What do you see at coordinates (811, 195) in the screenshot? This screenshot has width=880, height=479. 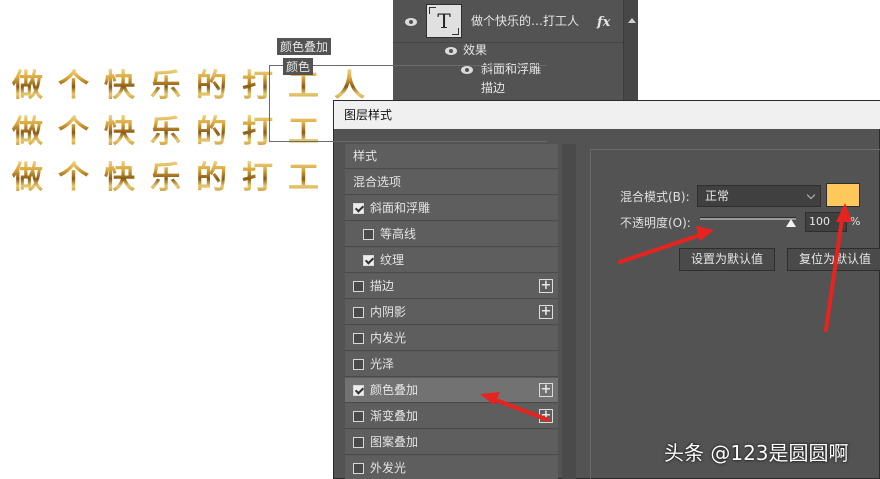 I see `chevron-down-icon` at bounding box center [811, 195].